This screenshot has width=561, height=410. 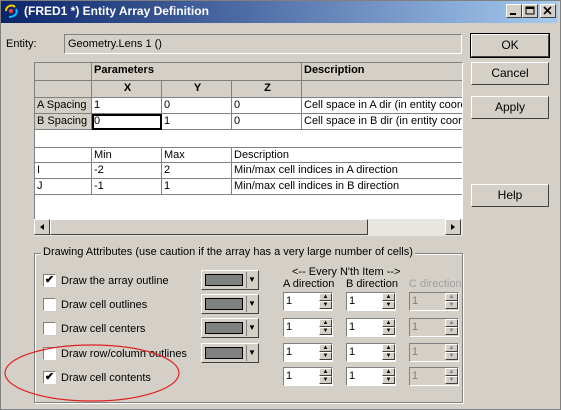 I want to click on highlight-ellipse, so click(x=92, y=373).